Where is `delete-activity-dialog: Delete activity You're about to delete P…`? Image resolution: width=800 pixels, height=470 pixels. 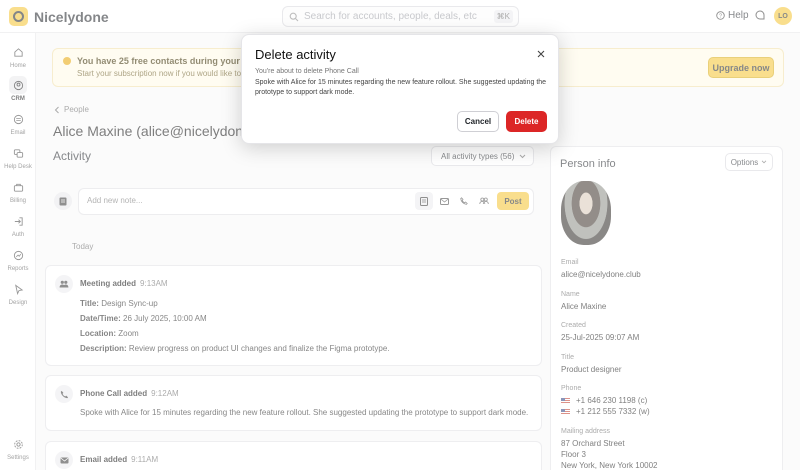
delete-activity-dialog: Delete activity You're about to delete P… is located at coordinates (400, 89).